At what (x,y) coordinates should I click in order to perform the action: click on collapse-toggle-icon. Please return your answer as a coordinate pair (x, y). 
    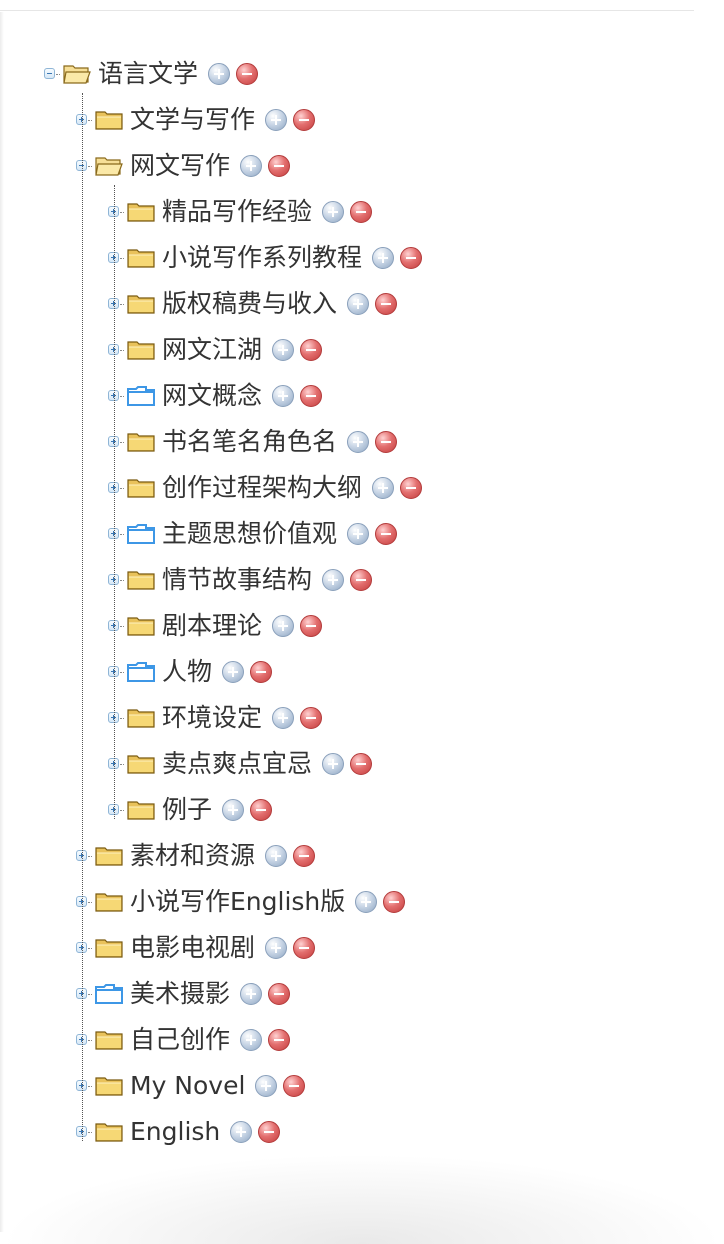
    Looking at the image, I should click on (51, 74).